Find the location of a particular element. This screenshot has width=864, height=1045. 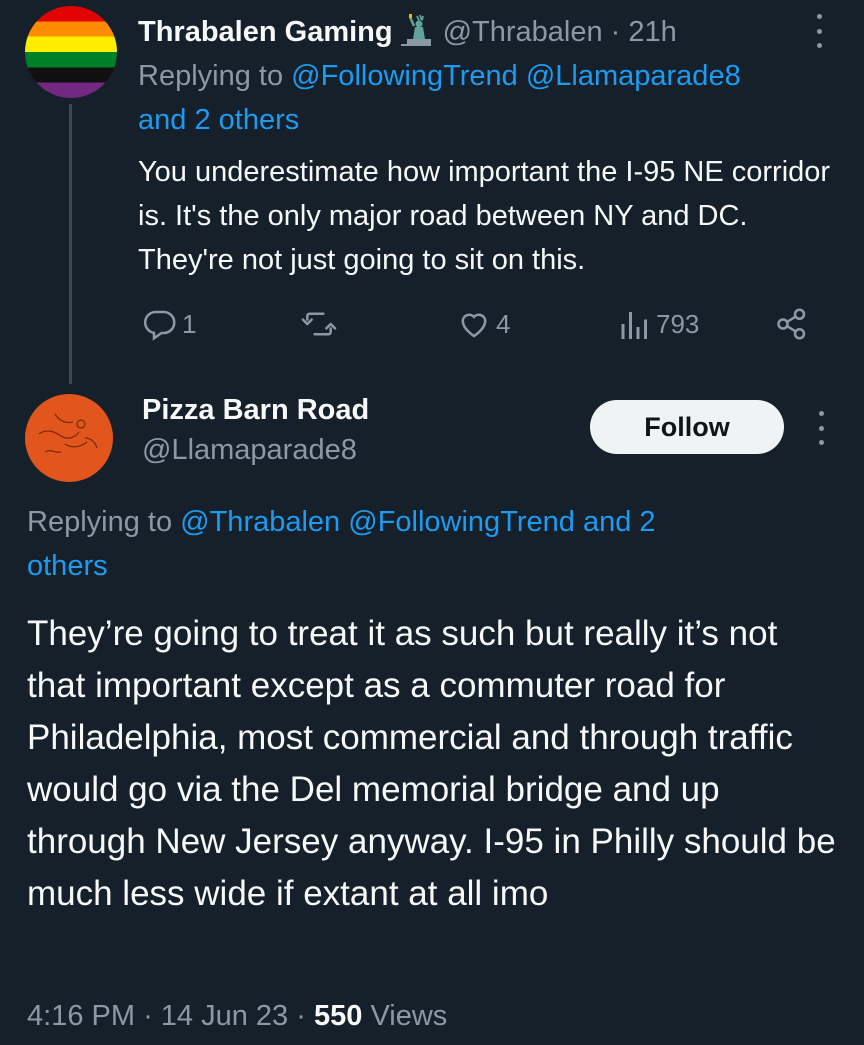

bar-chart-icon is located at coordinates (635, 324).